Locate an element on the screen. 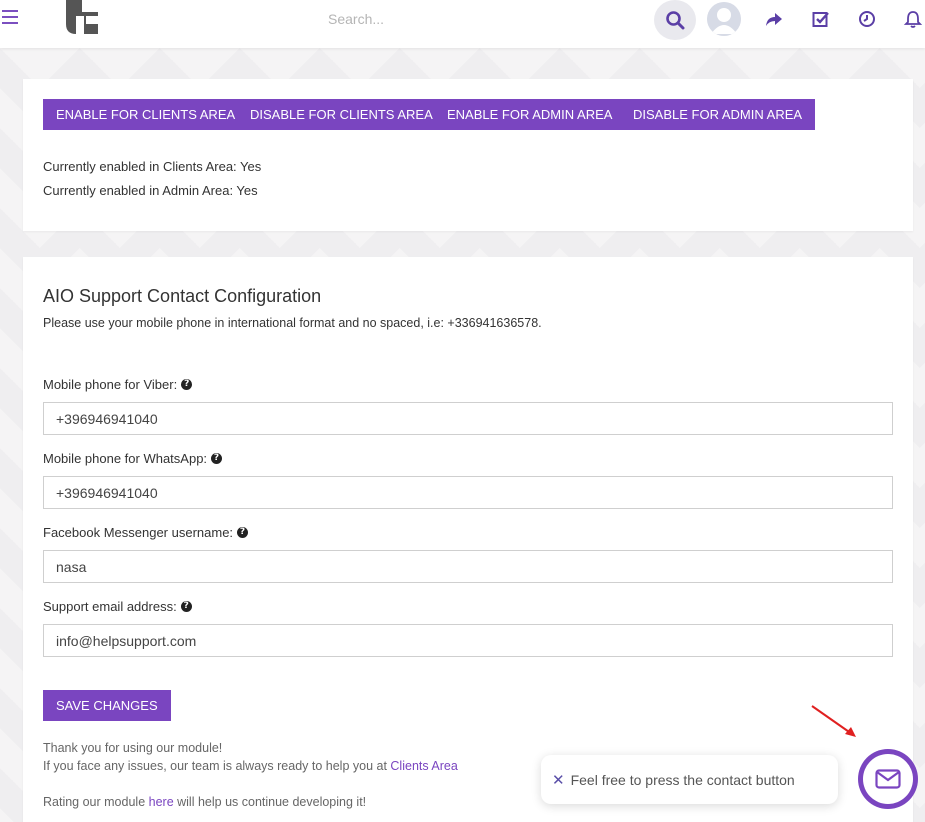  top-navbar is located at coordinates (462, 24).